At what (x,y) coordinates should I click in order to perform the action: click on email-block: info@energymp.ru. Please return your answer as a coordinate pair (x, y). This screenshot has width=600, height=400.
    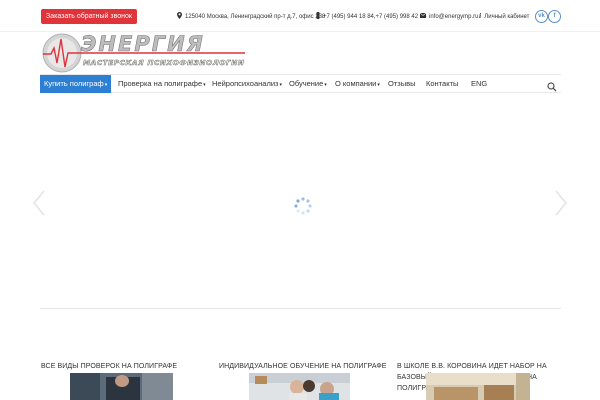
    Looking at the image, I should click on (448, 17).